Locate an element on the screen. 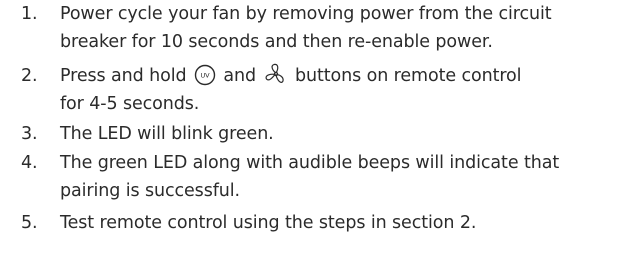  step-number: 3. is located at coordinates (29, 134).